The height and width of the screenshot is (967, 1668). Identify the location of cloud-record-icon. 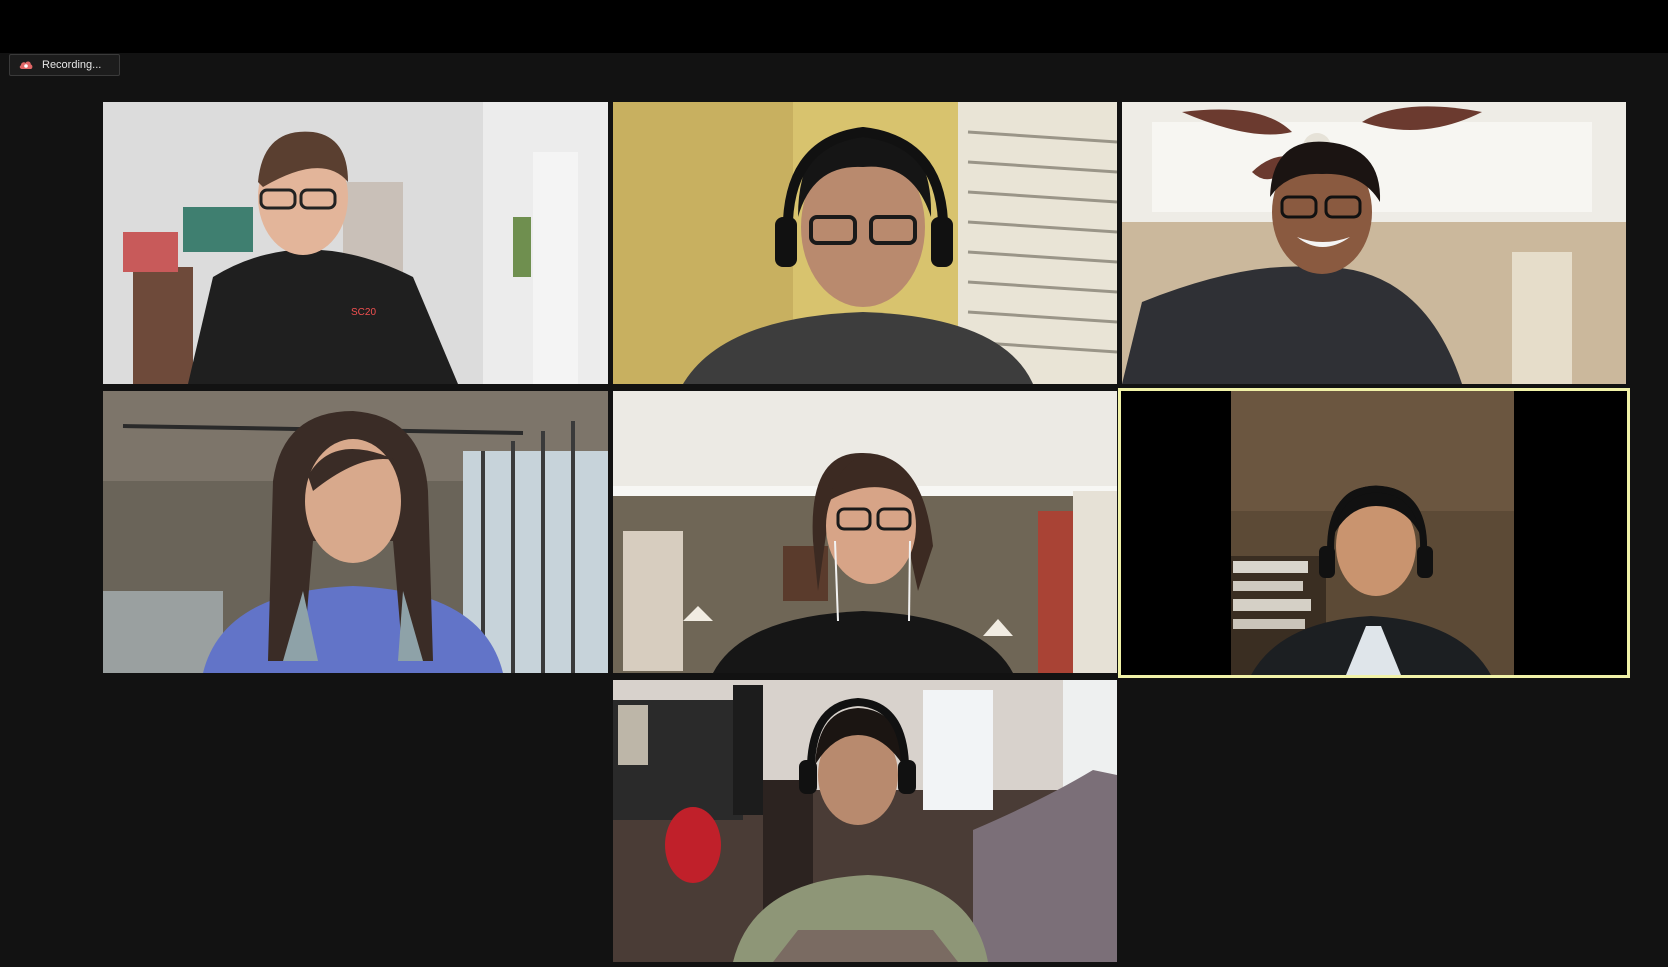
(26, 65).